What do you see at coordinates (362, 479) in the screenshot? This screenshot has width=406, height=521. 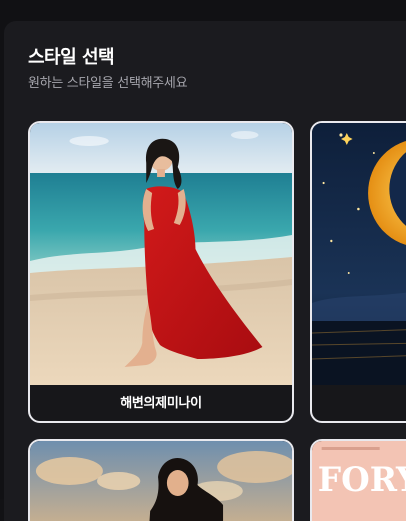 I see `poster-headline: FORY` at bounding box center [362, 479].